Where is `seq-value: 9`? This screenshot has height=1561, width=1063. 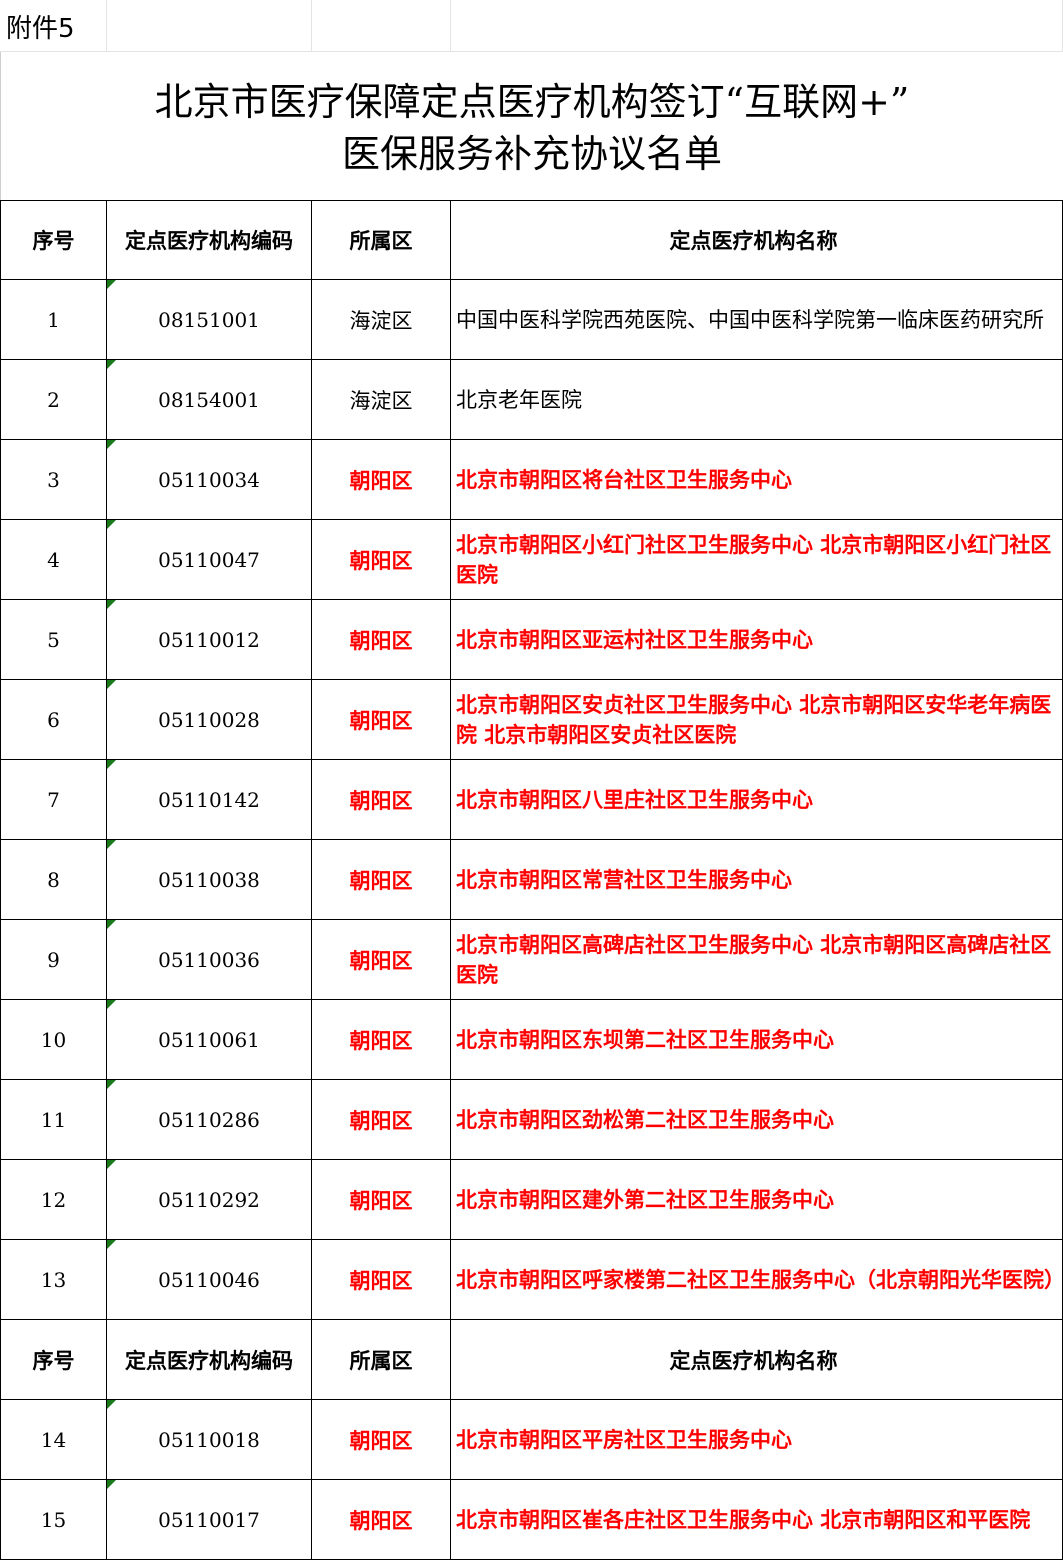
seq-value: 9 is located at coordinates (53, 959).